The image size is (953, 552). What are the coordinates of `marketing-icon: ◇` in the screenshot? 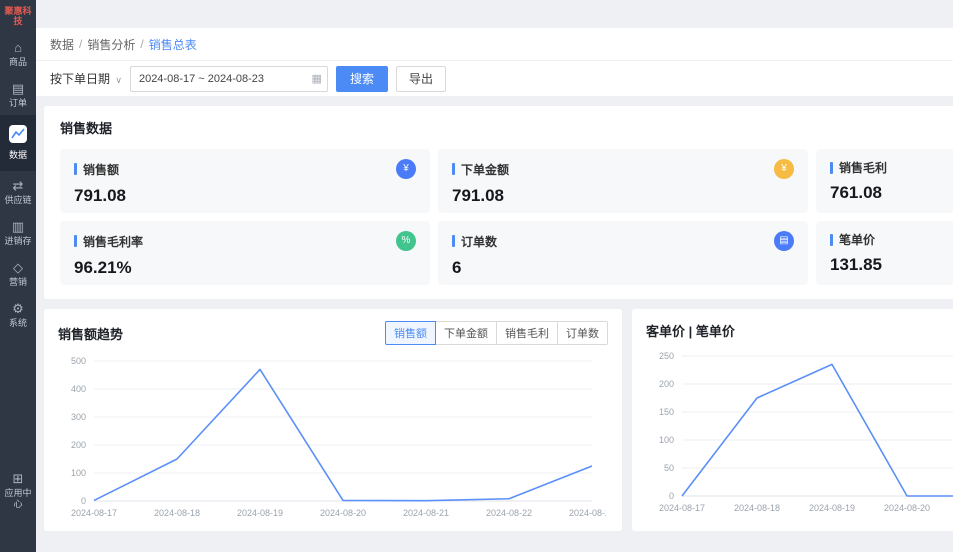 It's located at (18, 267).